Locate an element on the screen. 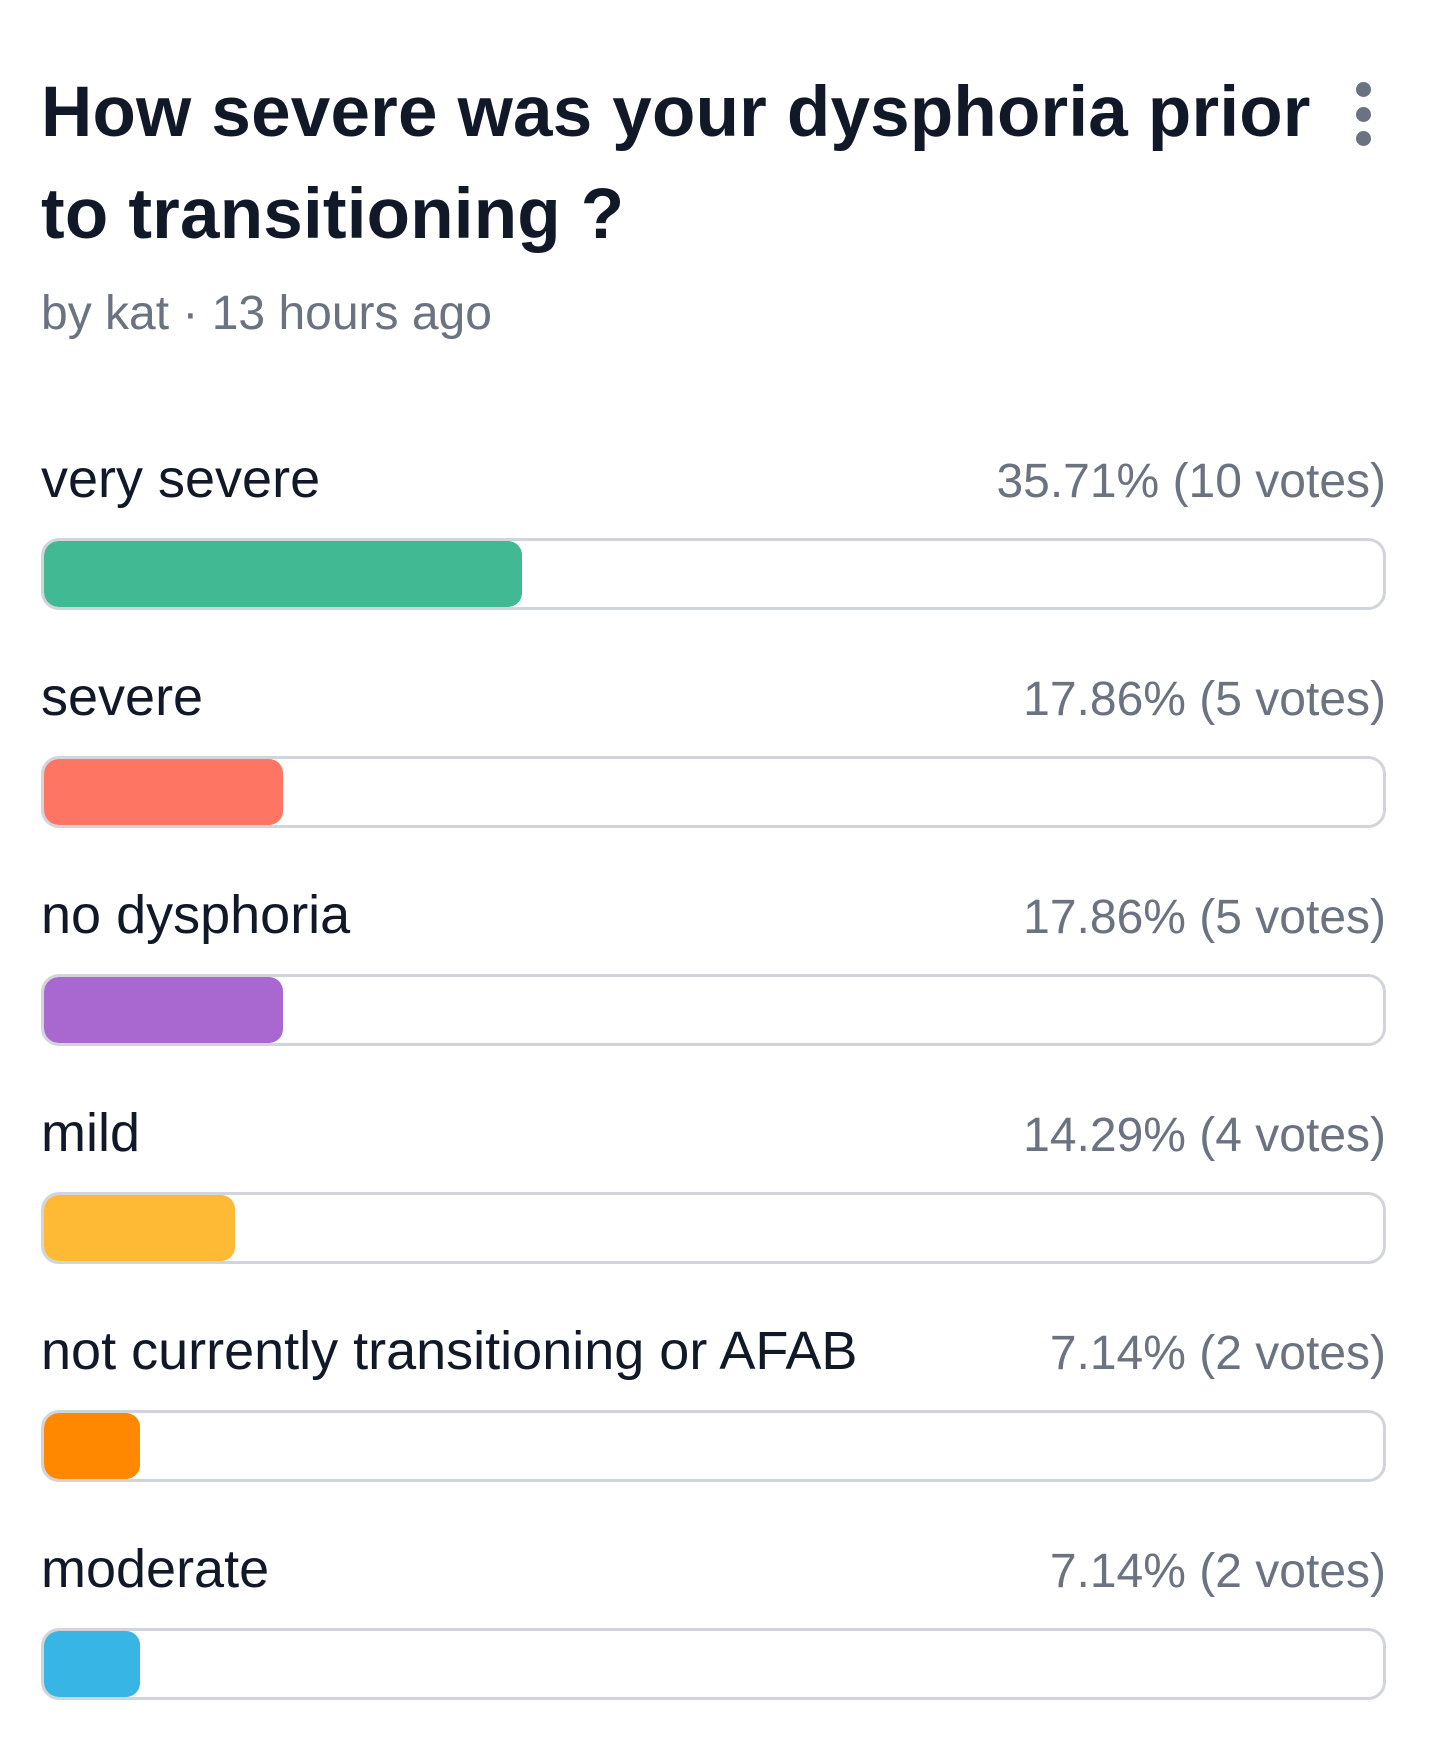 This screenshot has height=1761, width=1430. poll-option-moderate: moderate 7.14% (2 votes) is located at coordinates (713, 1643).